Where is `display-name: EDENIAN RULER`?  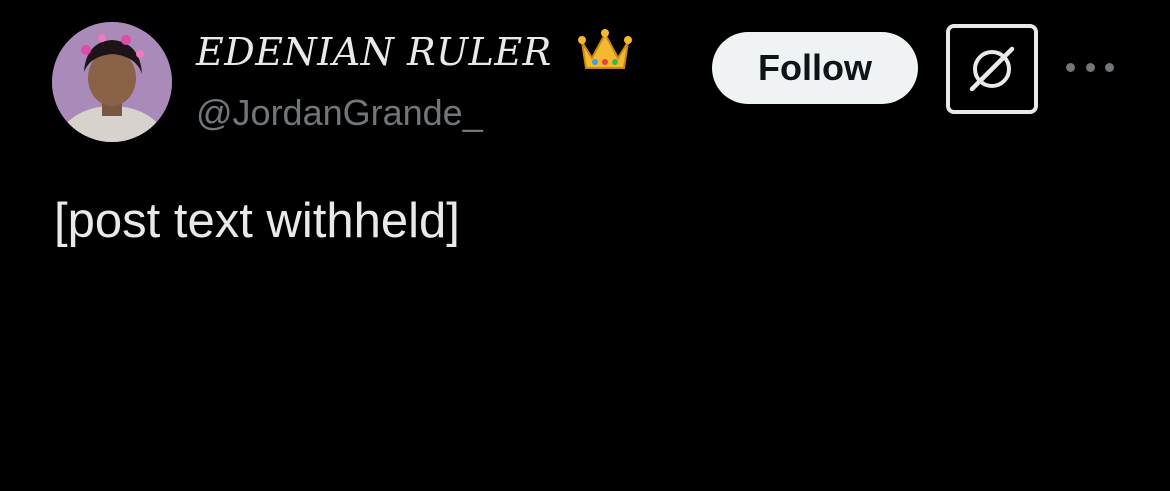 display-name: EDENIAN RULER is located at coordinates (374, 52).